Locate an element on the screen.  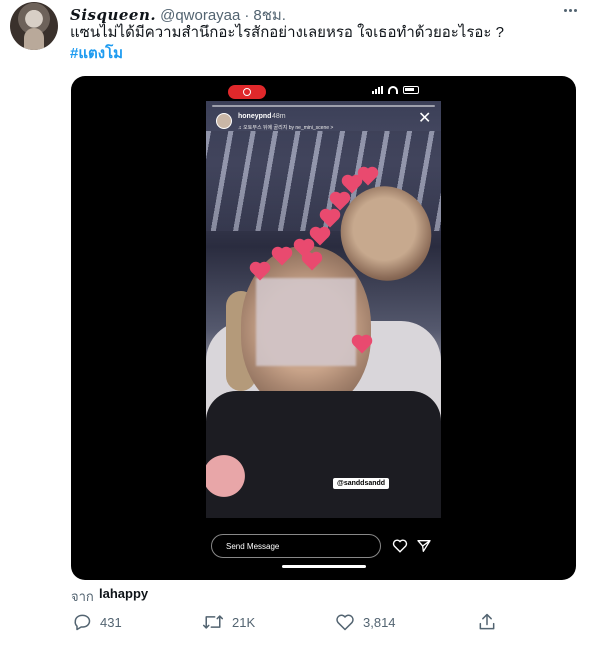
story-user-avatar is located at coordinates (224, 121).